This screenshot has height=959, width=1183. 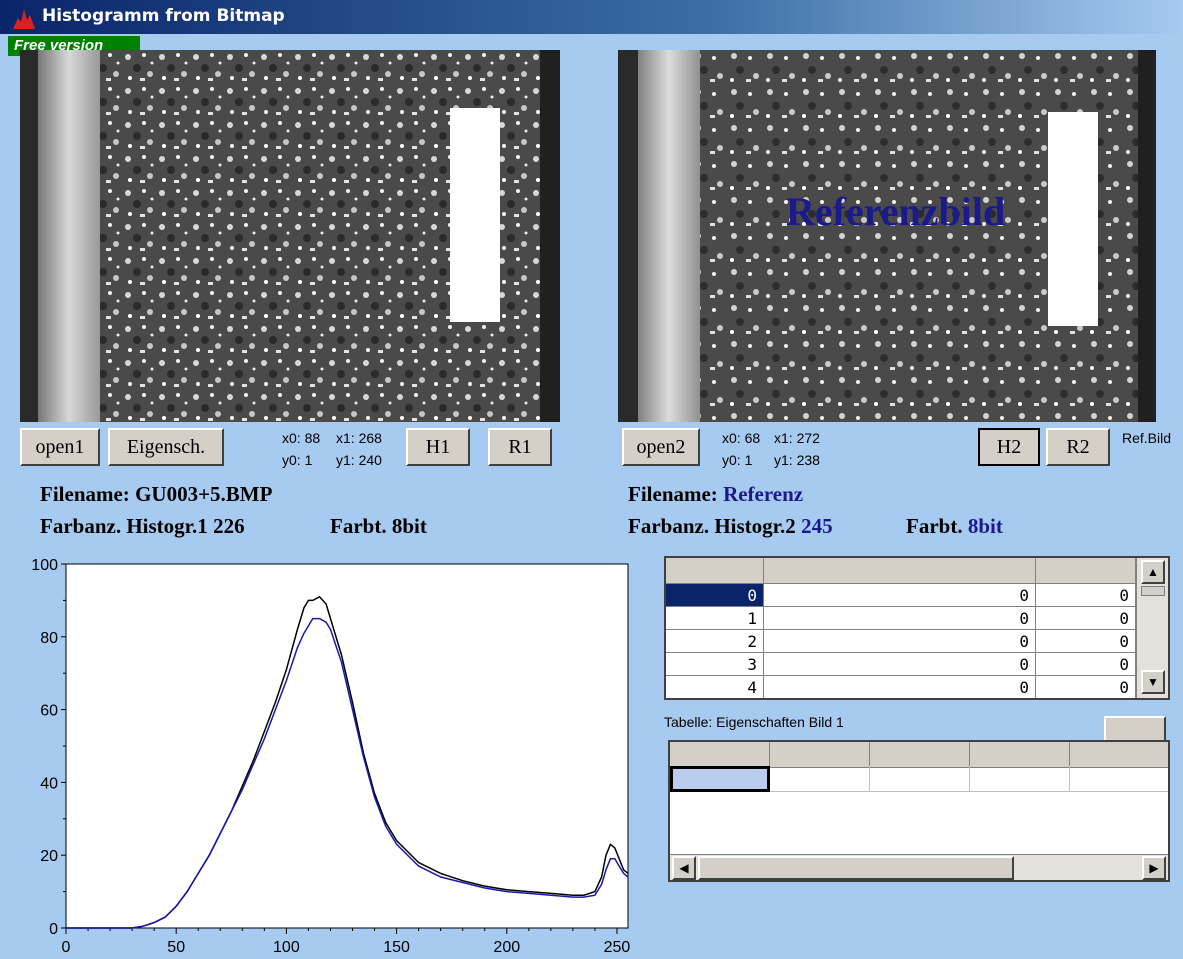 What do you see at coordinates (896, 211) in the screenshot?
I see `reference-overlay-label: Referenzbild` at bounding box center [896, 211].